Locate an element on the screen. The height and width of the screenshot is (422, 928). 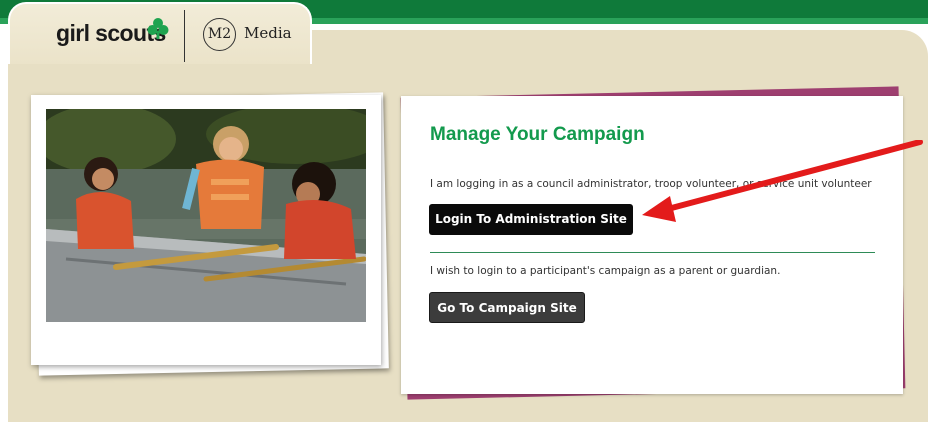
logo-divider is located at coordinates (184, 36).